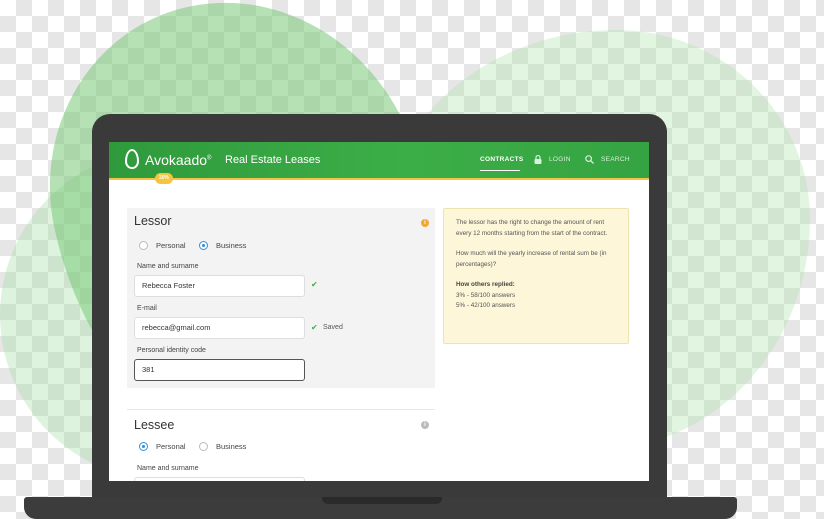 This screenshot has width=824, height=519. I want to click on lessee-radio-personal, so click(143, 446).